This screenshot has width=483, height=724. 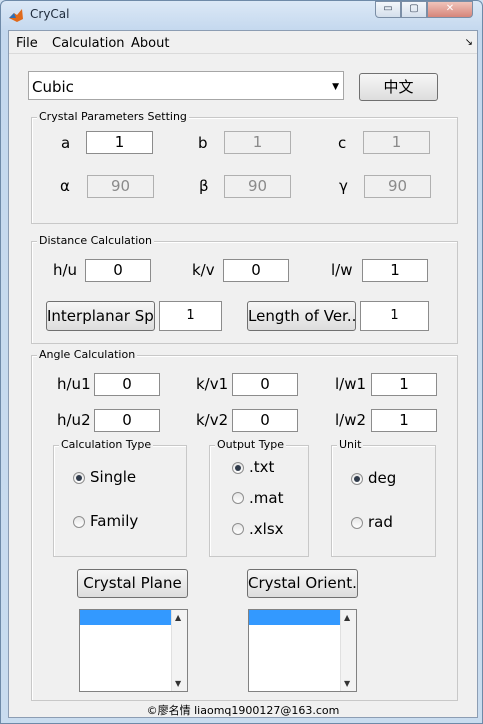 What do you see at coordinates (383, 497) in the screenshot?
I see `unit-group: Unit` at bounding box center [383, 497].